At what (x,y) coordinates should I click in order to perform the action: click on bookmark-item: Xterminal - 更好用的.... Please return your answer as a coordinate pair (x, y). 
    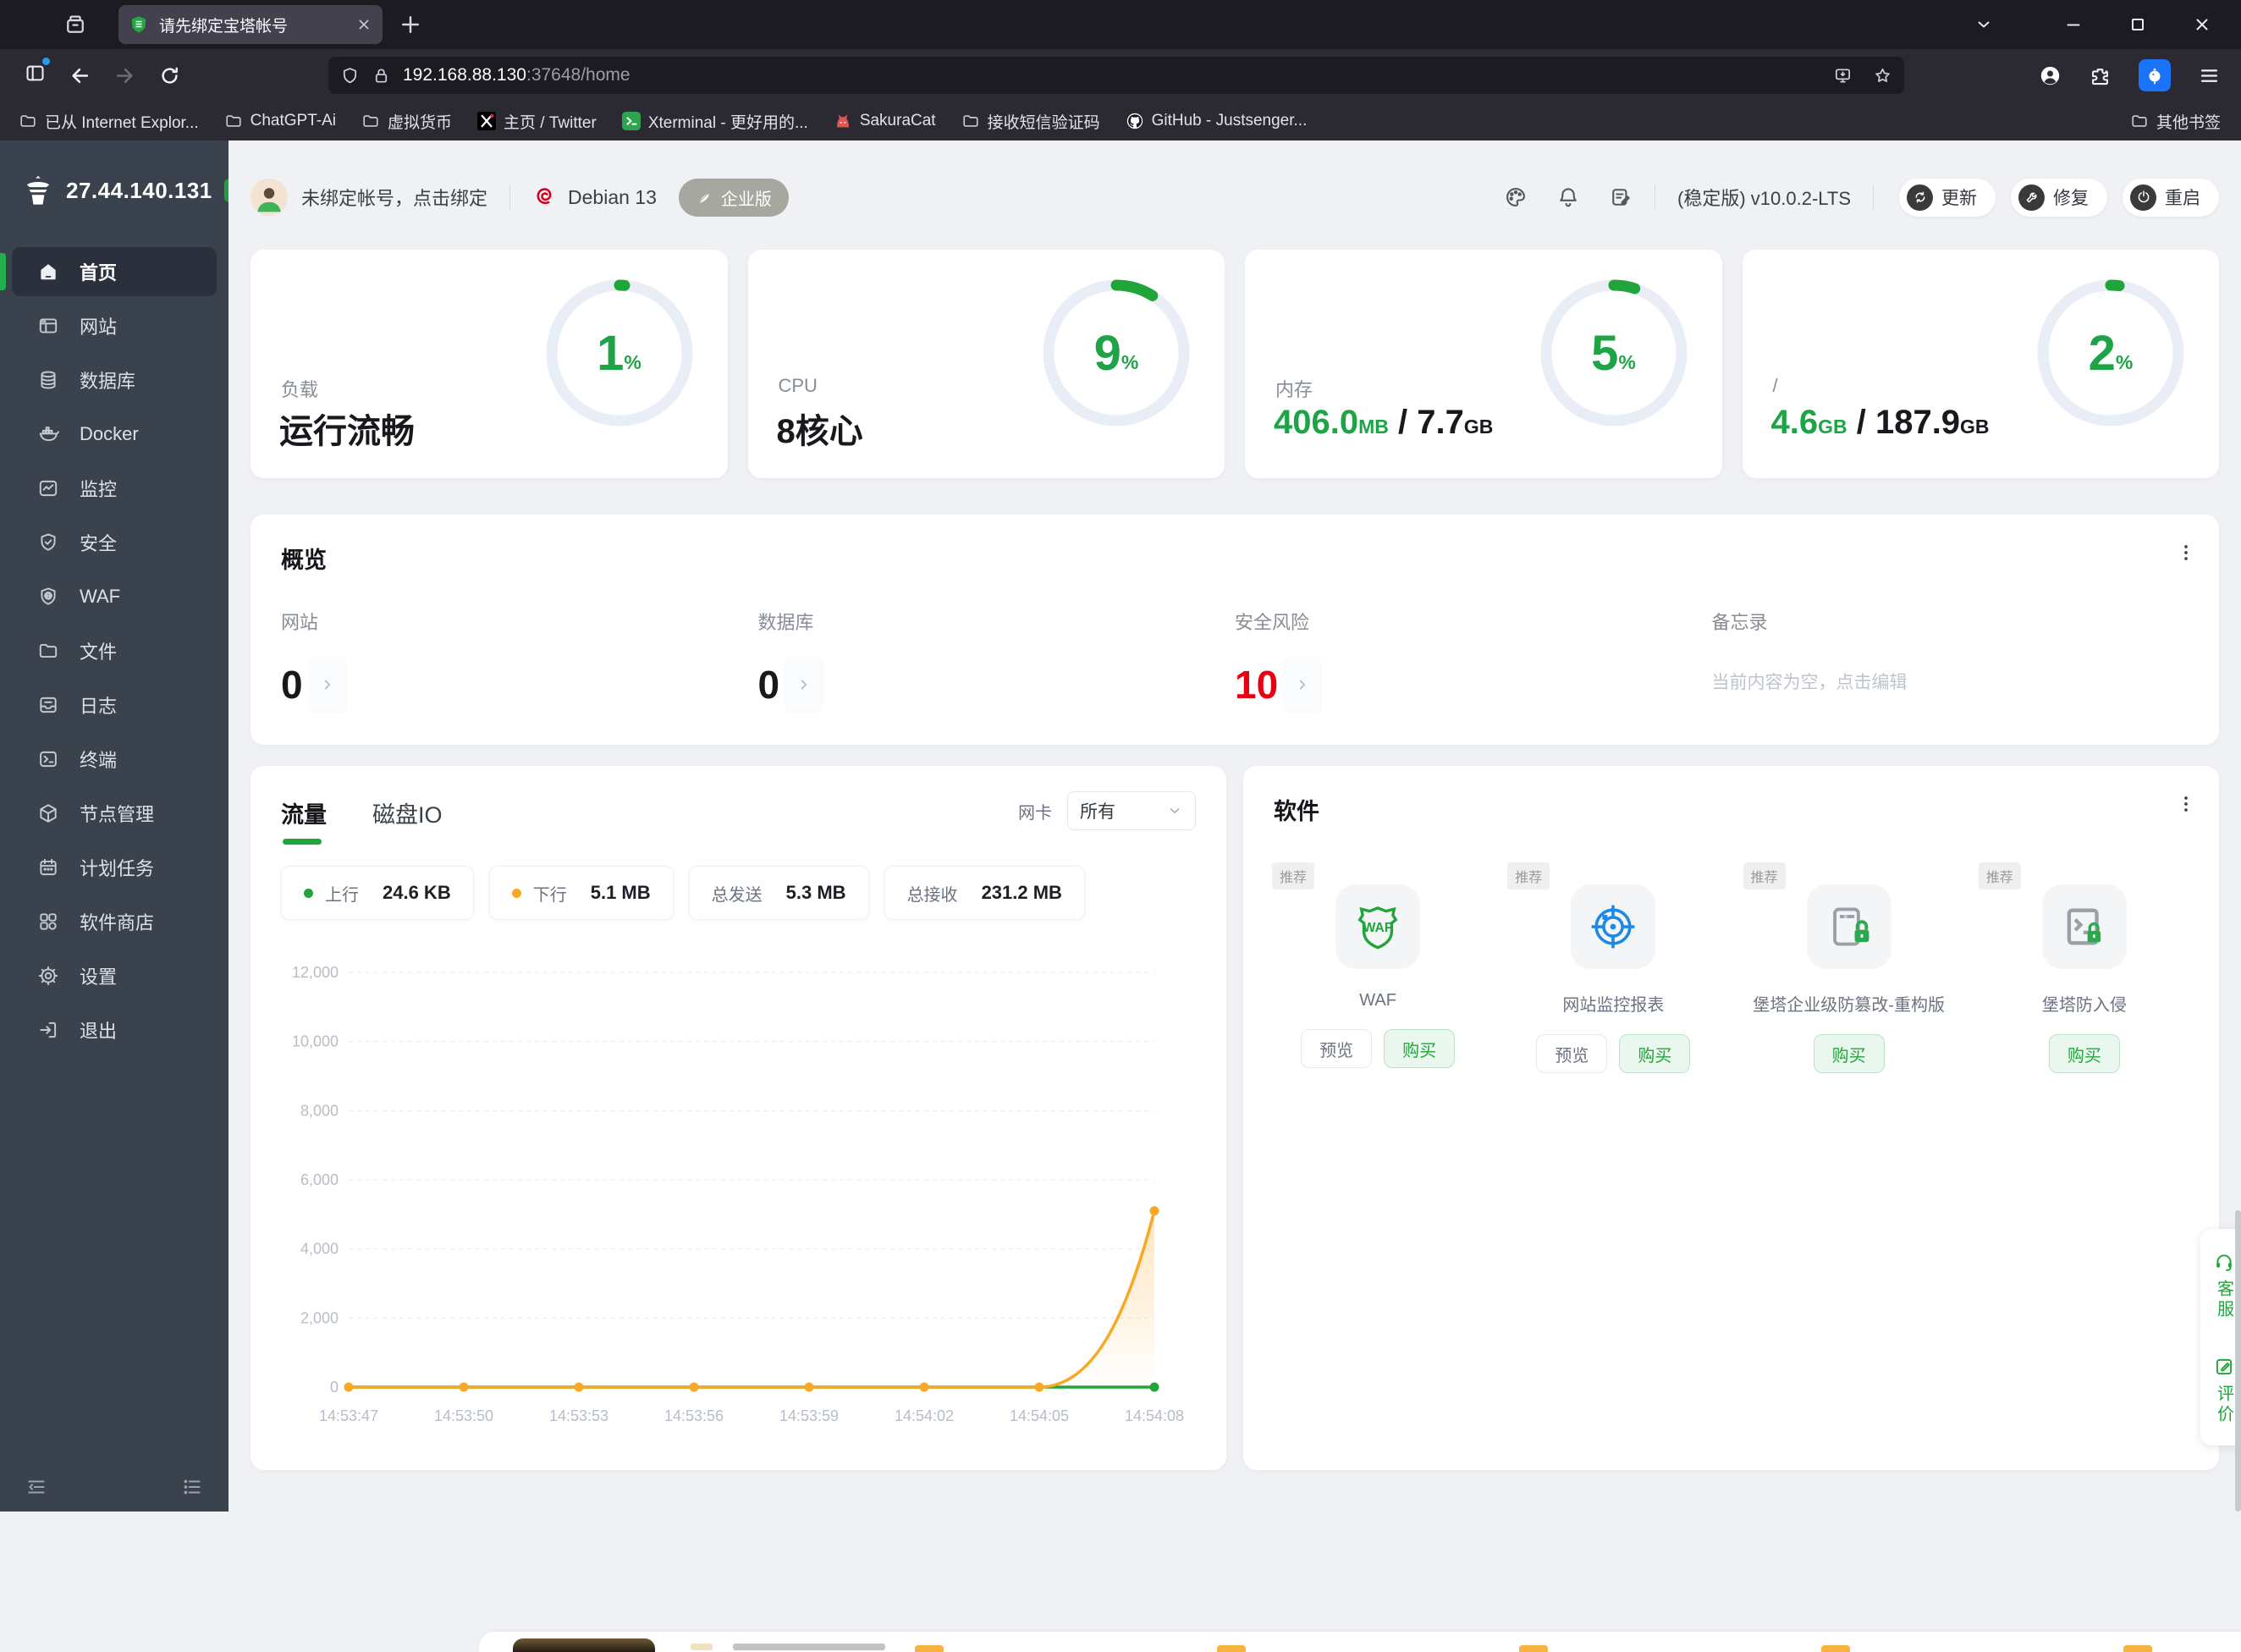
    Looking at the image, I should click on (715, 121).